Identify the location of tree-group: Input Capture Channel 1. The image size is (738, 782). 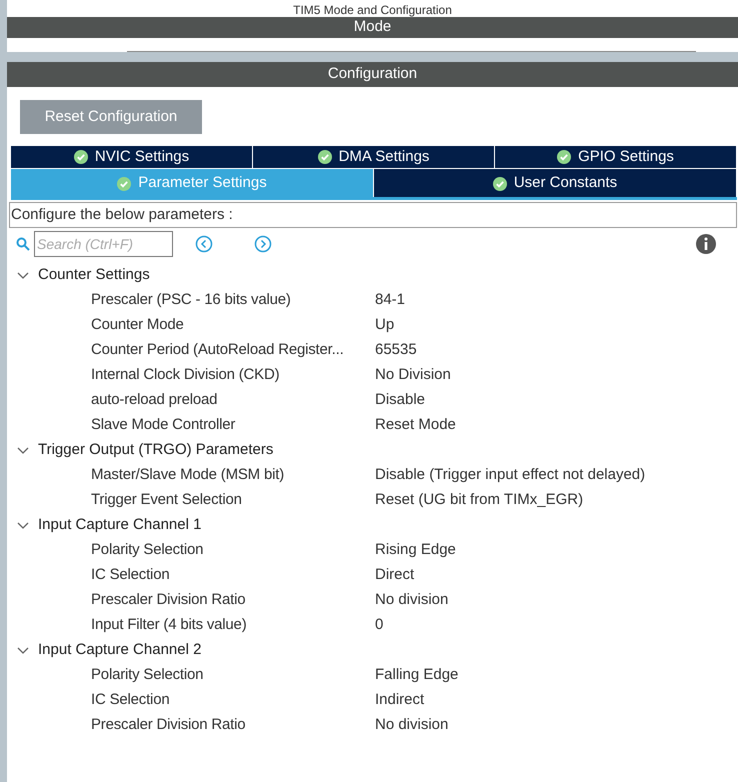
(372, 525).